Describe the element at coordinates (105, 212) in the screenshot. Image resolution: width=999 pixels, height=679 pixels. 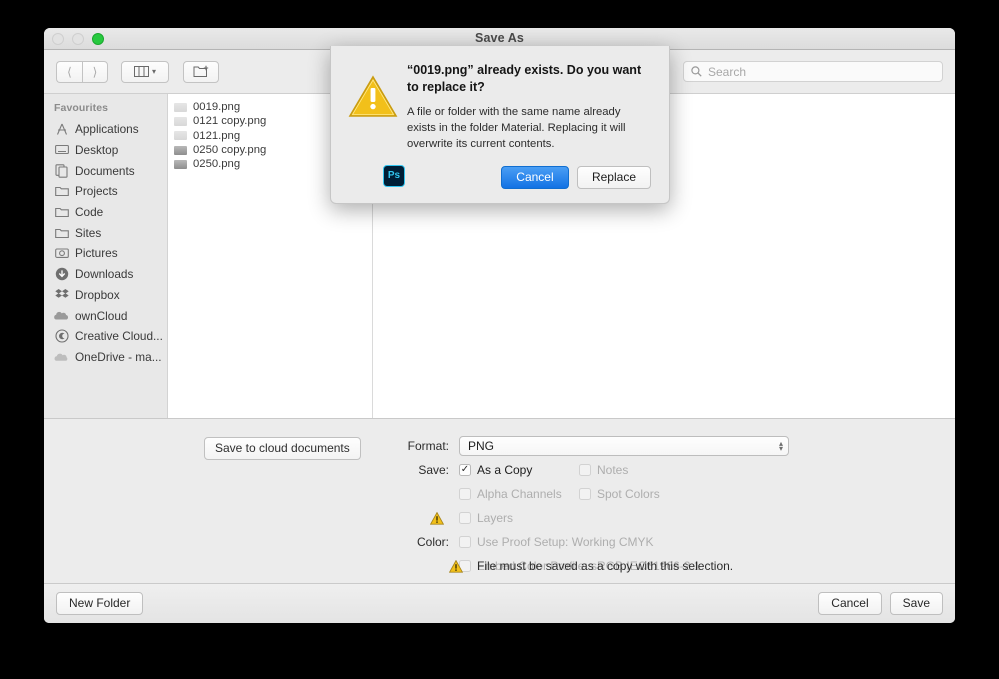
I see `sidebar-item-code: Code` at that location.